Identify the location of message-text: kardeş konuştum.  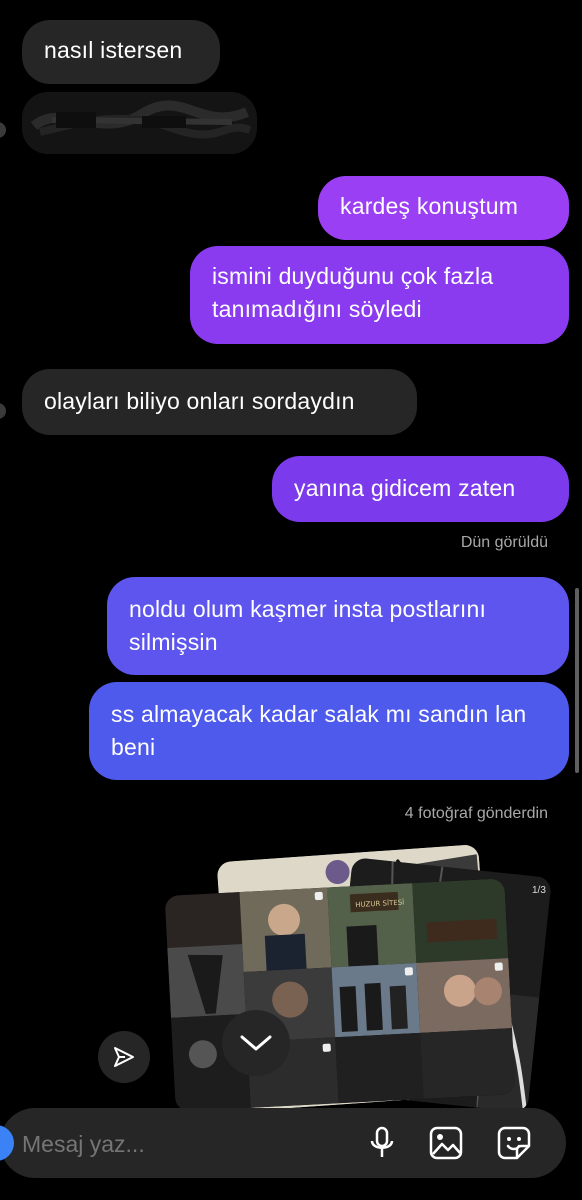
(429, 206).